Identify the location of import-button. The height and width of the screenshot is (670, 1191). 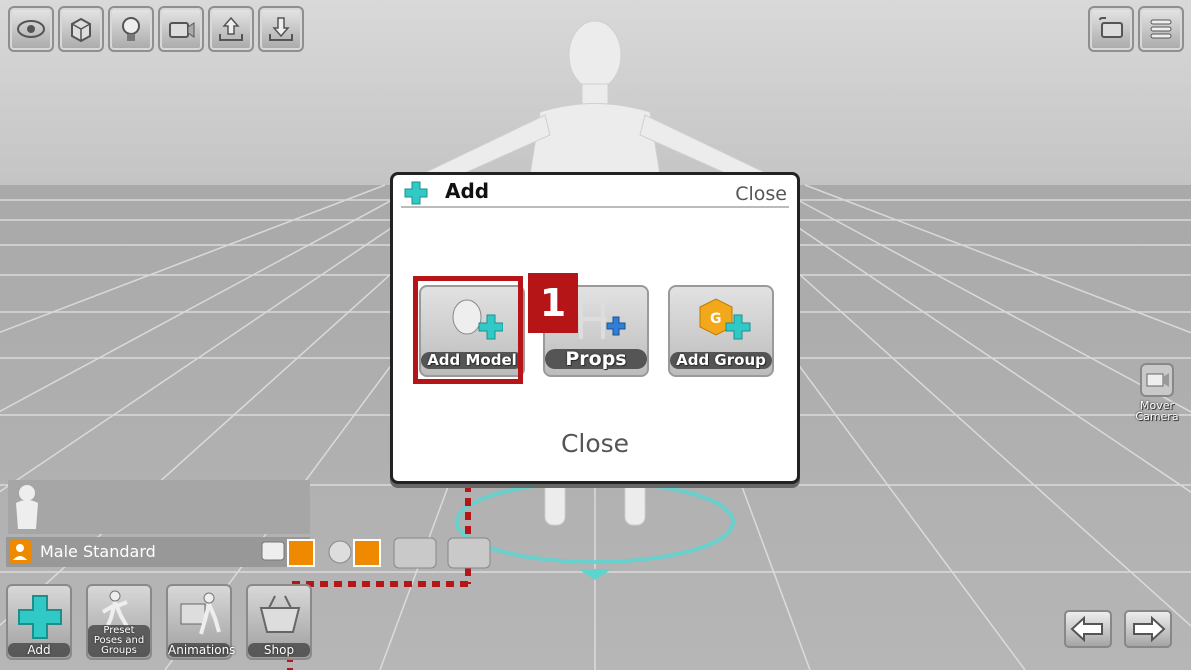
(231, 29).